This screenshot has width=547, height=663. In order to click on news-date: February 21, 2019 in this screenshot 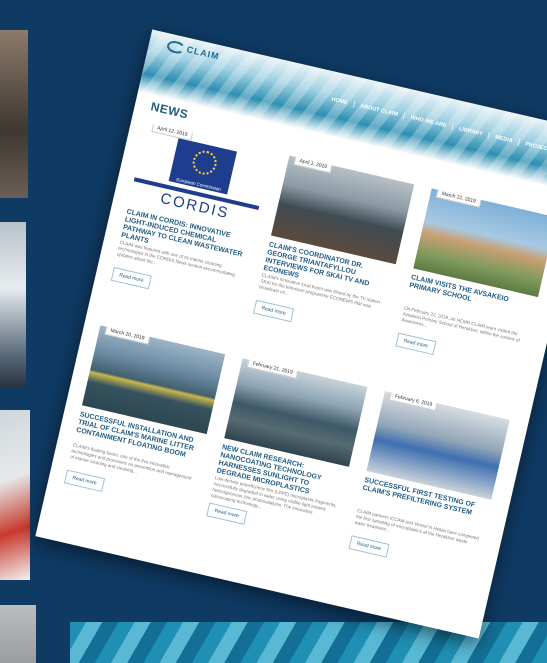, I will do `click(272, 368)`.